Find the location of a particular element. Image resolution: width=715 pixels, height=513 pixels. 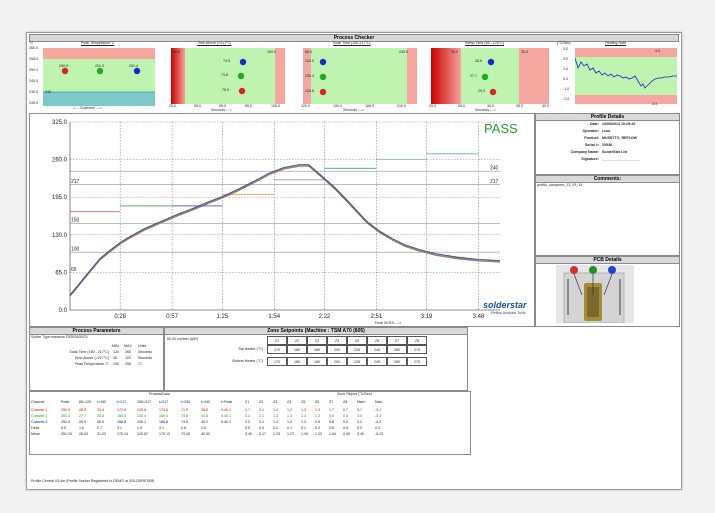

xtick: 45.0 is located at coordinates (197, 106).